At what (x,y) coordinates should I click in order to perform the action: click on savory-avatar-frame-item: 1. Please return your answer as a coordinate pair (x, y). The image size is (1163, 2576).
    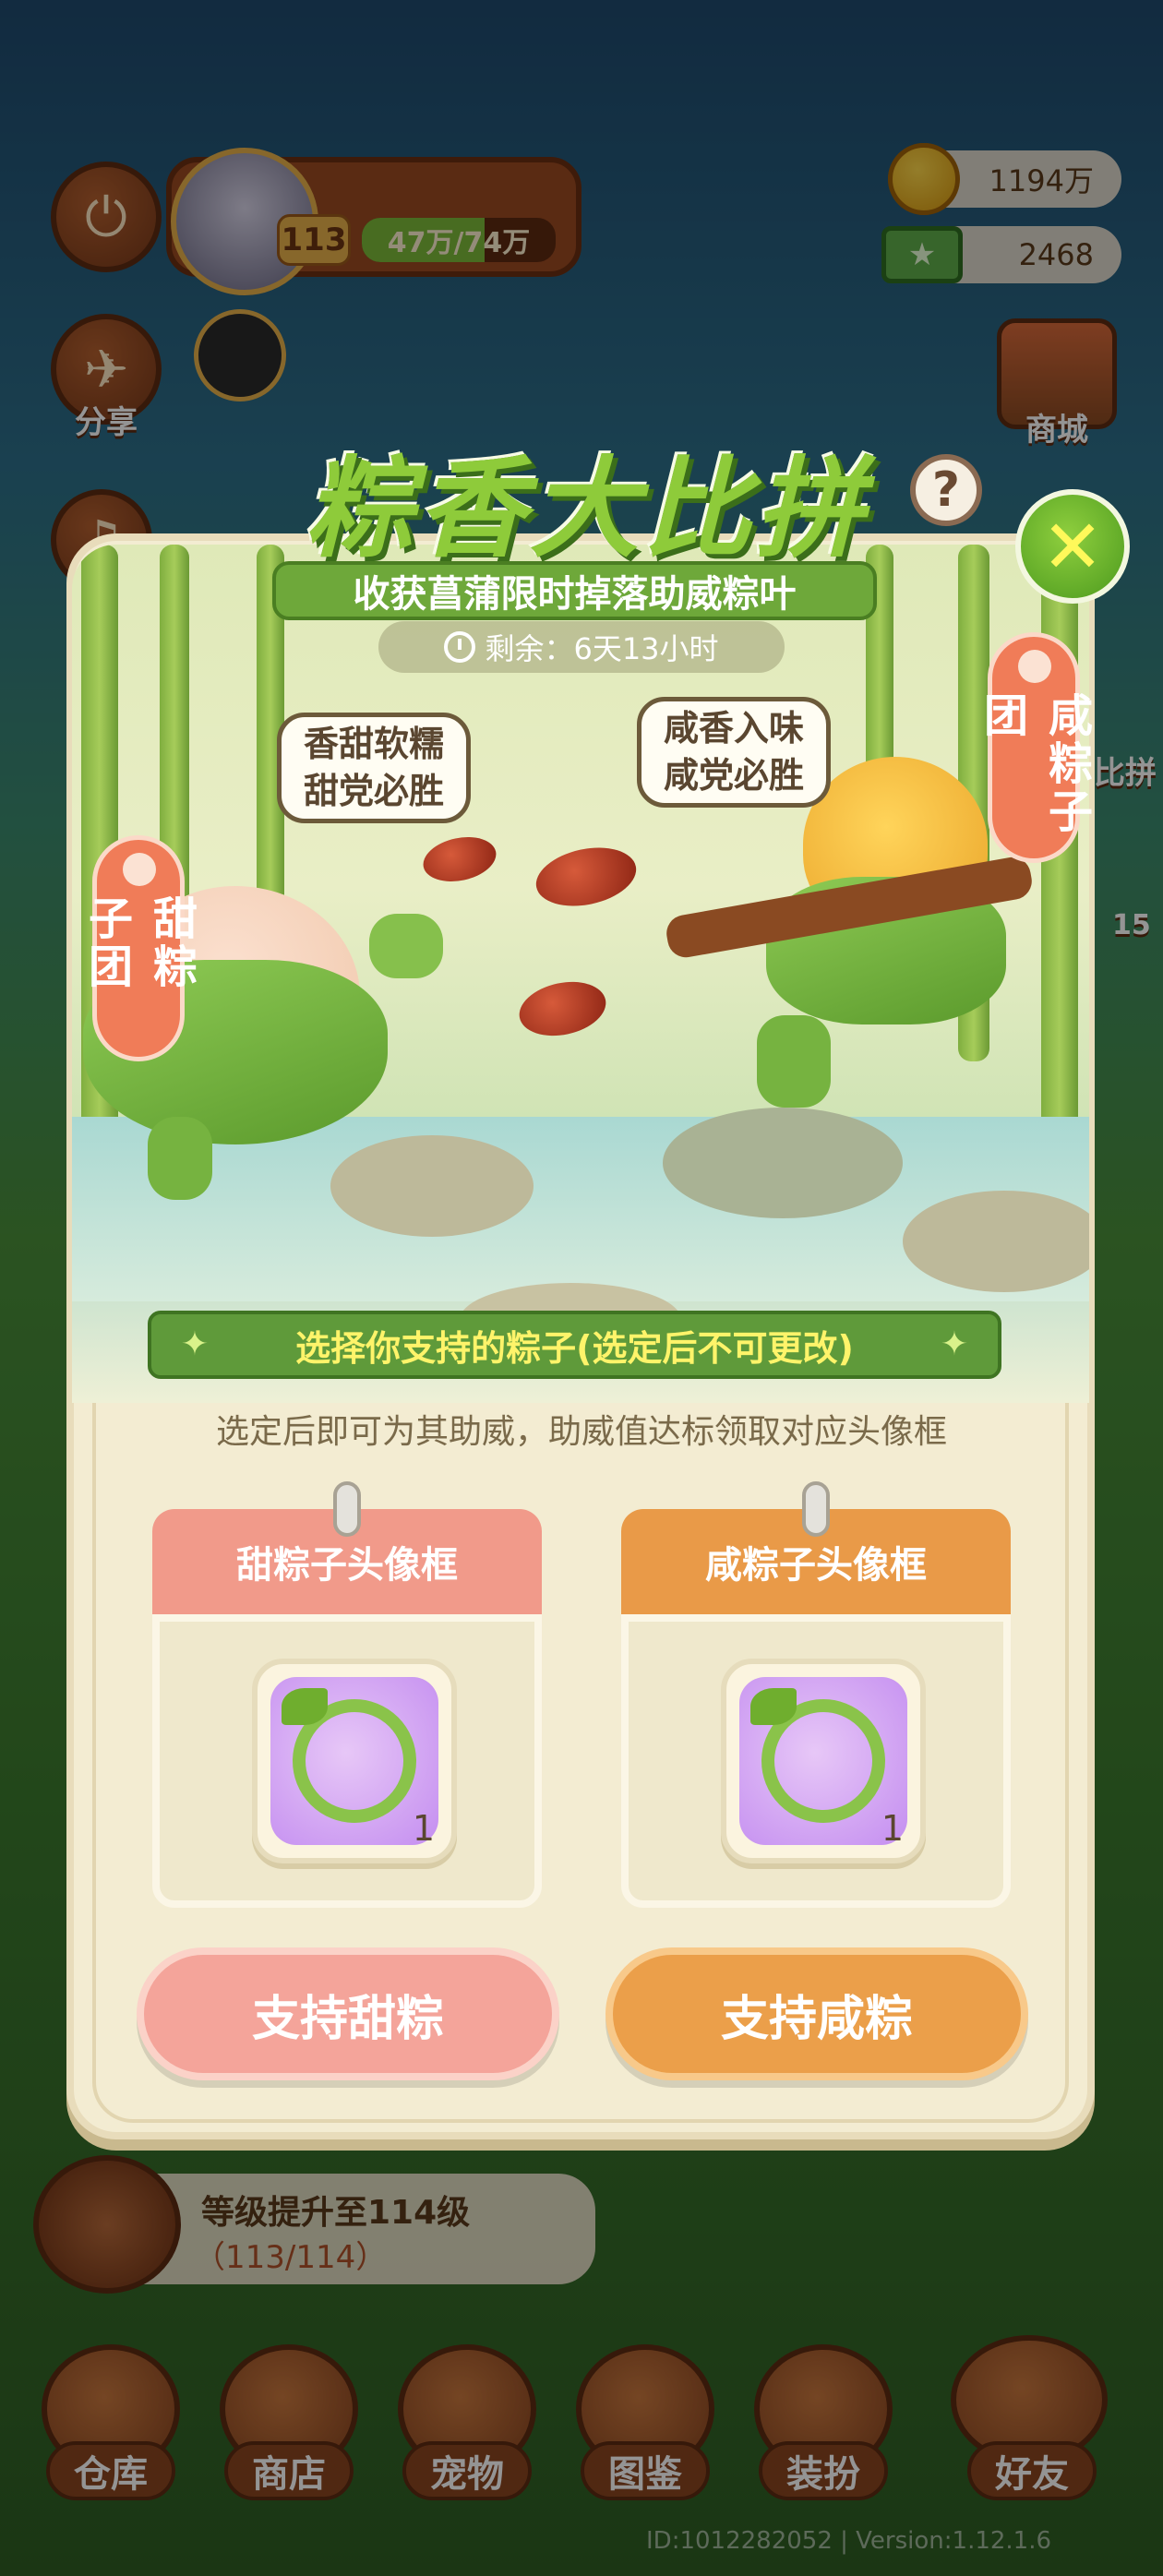
    Looking at the image, I should click on (824, 1761).